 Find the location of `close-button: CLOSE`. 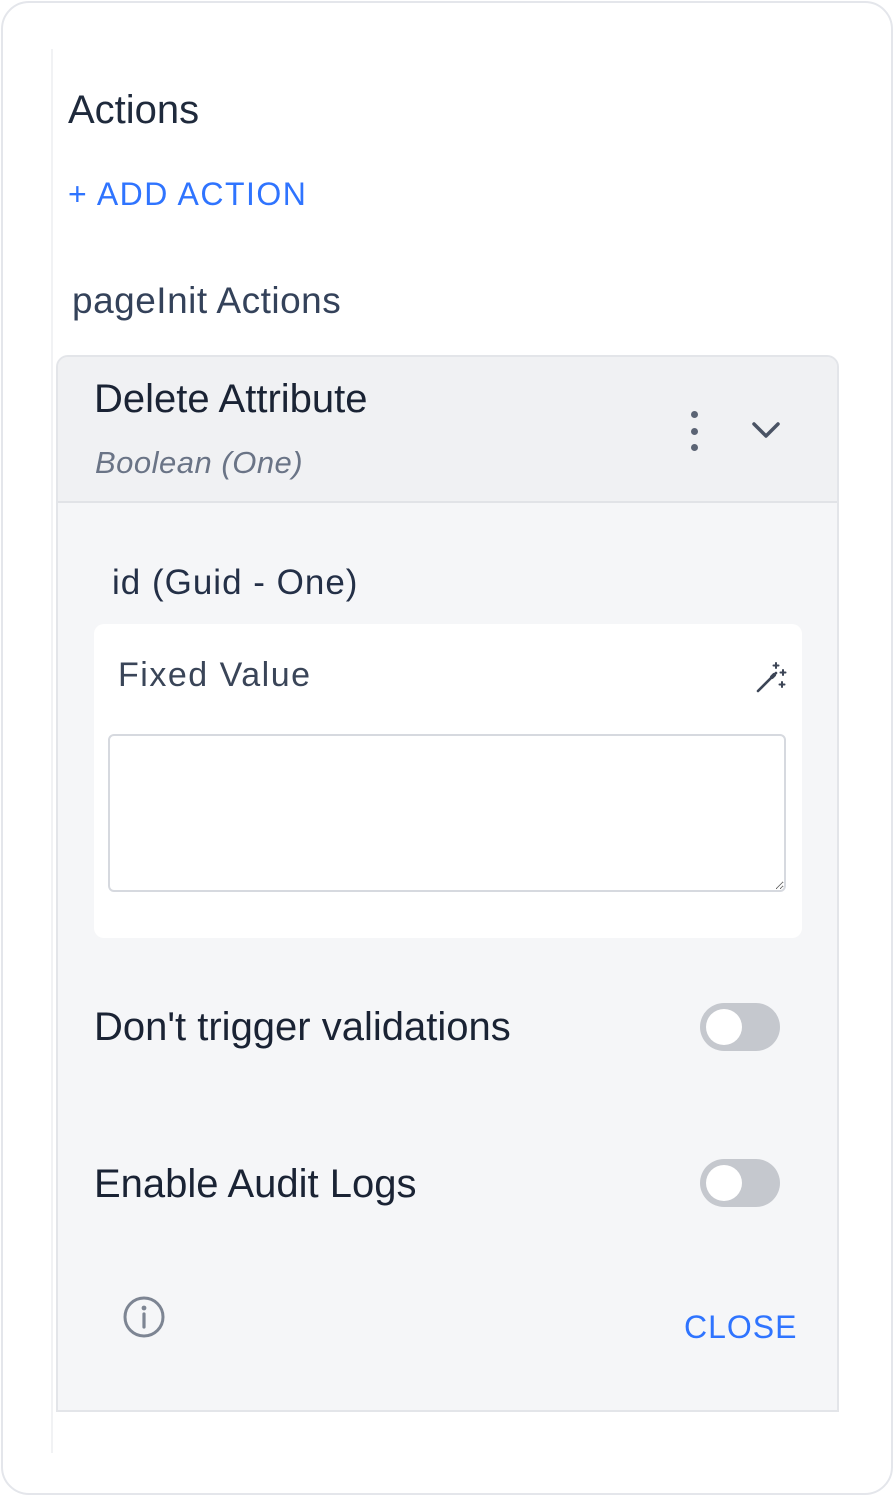

close-button: CLOSE is located at coordinates (740, 1327).